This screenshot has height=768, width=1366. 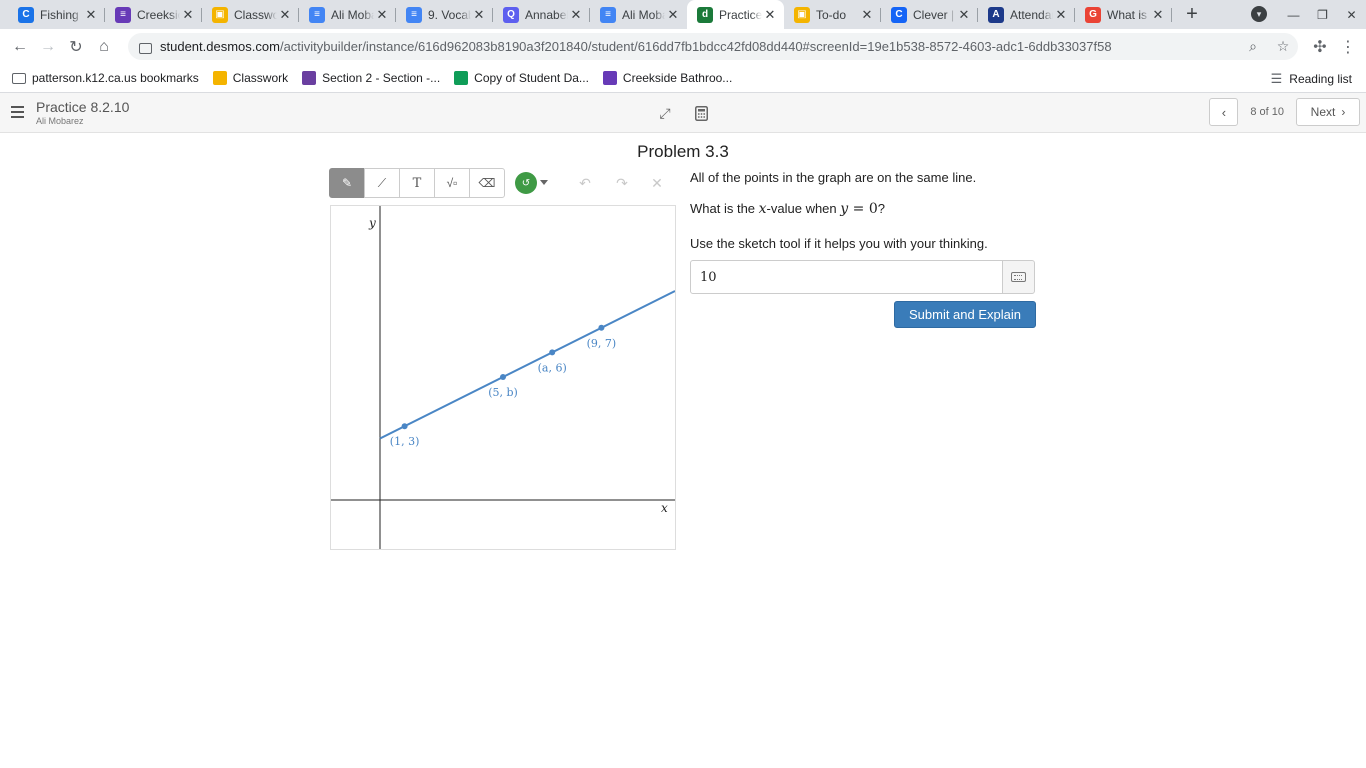 What do you see at coordinates (1284, 112) in the screenshot?
I see `screen-pager: ‹ 8 of 10 Next ›` at bounding box center [1284, 112].